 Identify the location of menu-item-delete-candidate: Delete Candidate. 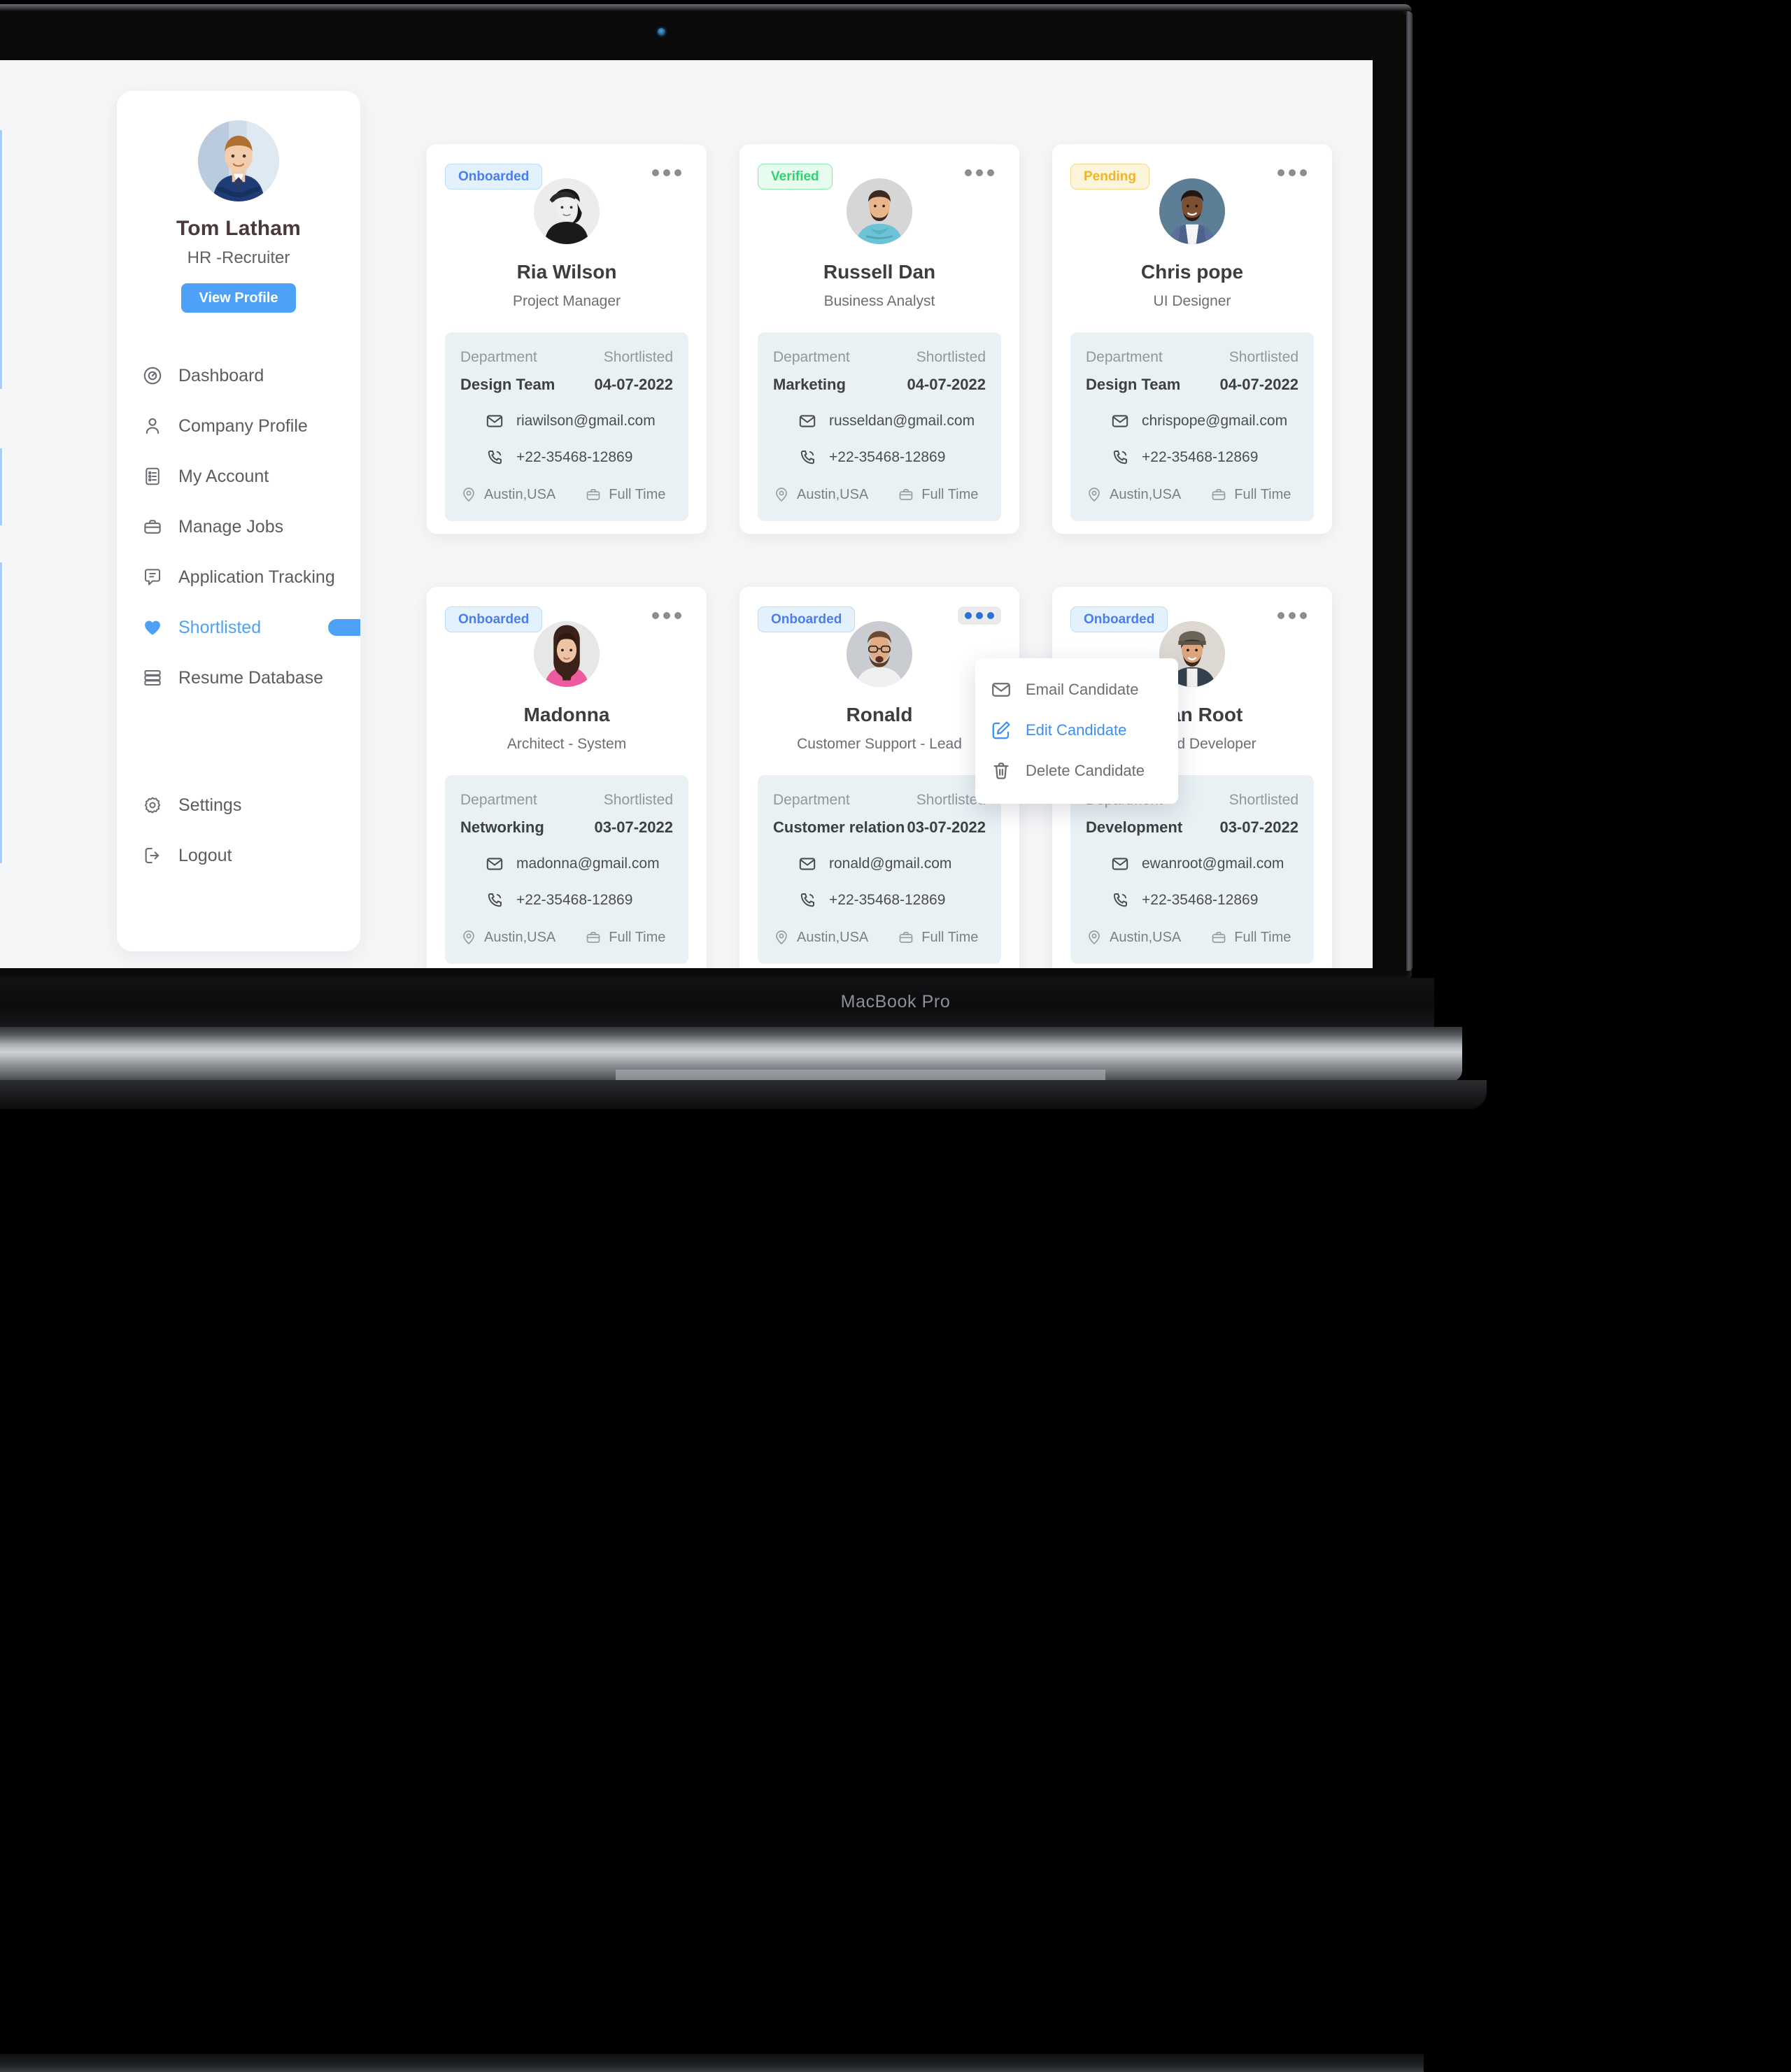
(1076, 771).